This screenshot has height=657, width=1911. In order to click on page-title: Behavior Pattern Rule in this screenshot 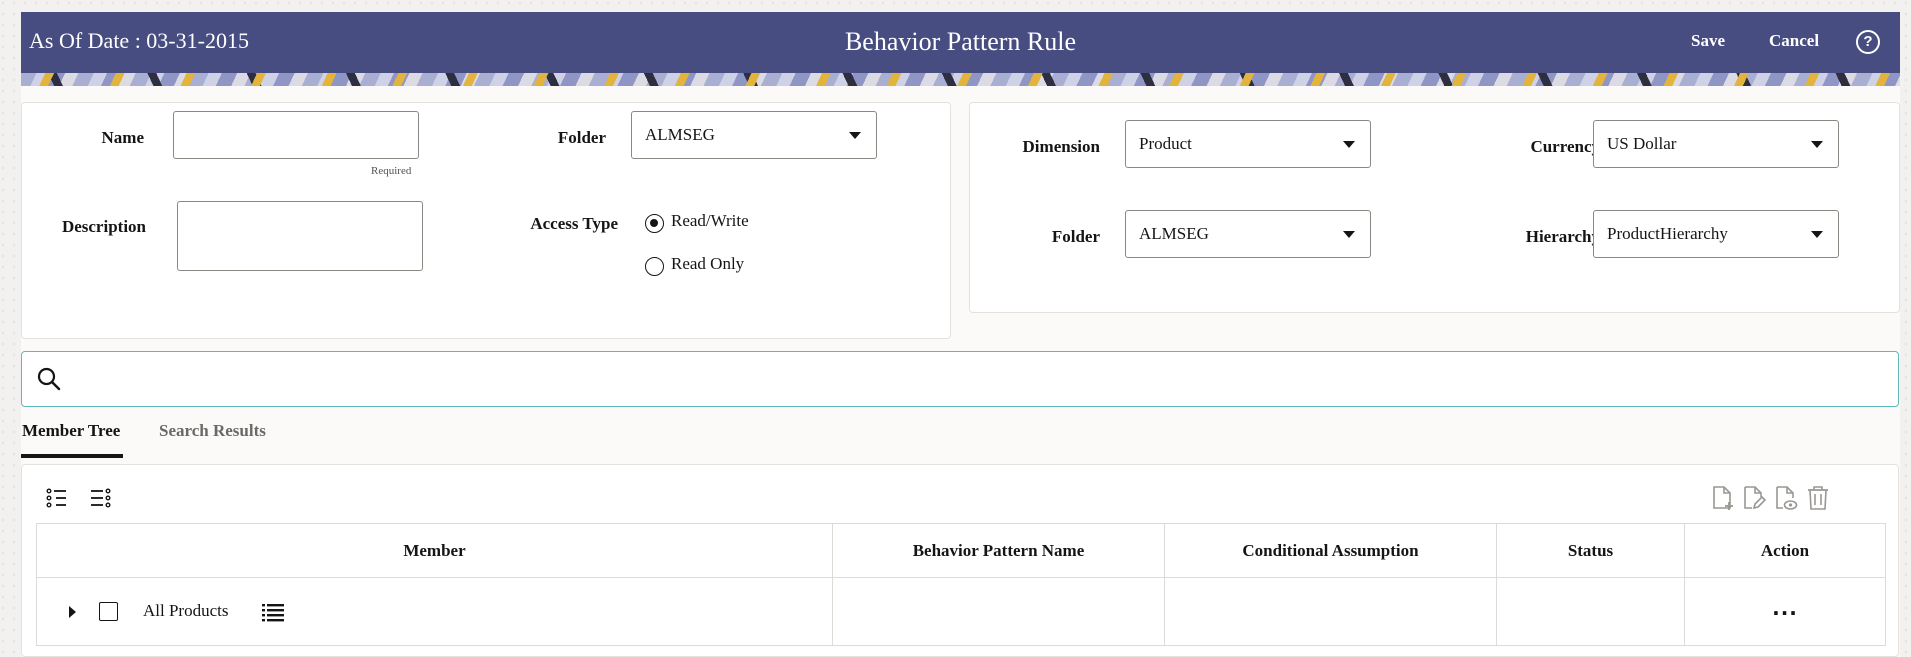, I will do `click(960, 41)`.